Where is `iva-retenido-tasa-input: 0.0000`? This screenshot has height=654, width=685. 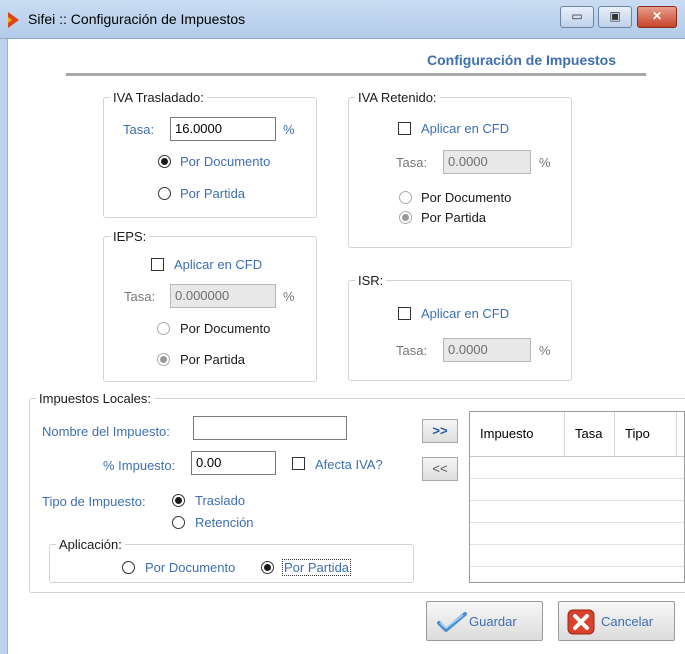
iva-retenido-tasa-input: 0.0000 is located at coordinates (487, 162).